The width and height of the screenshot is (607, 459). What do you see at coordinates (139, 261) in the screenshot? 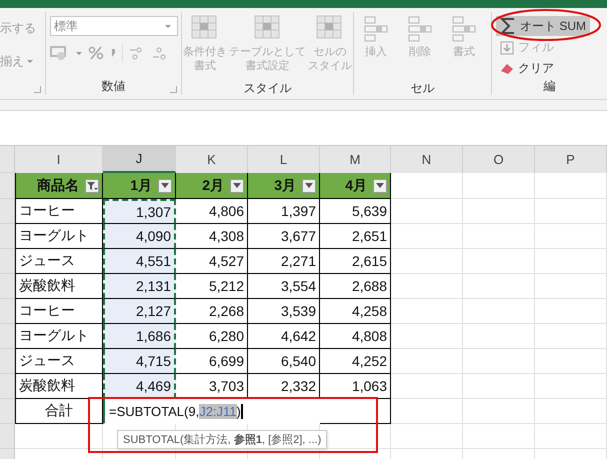
I see `table-cell: 4,551` at bounding box center [139, 261].